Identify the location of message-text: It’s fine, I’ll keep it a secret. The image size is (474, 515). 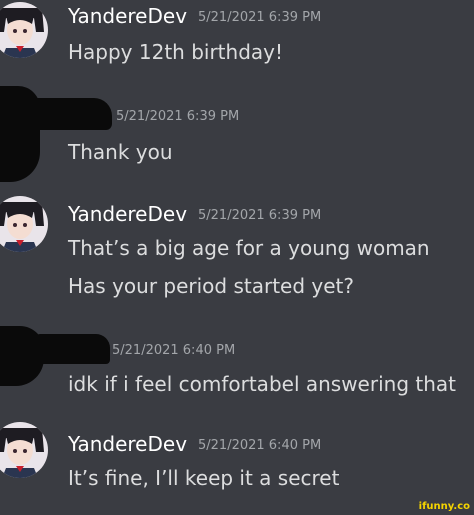
(204, 478).